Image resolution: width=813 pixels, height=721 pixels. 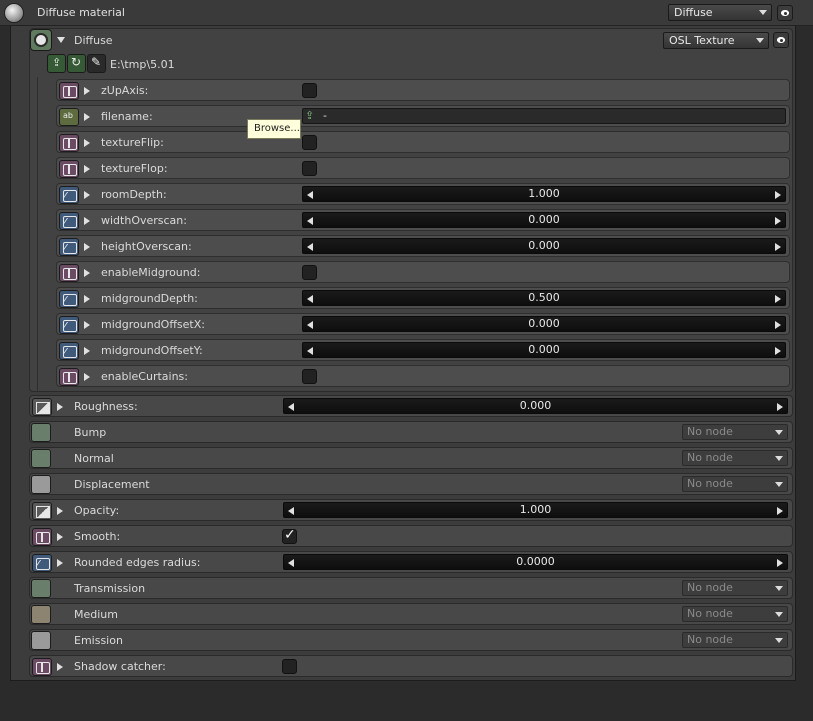 What do you see at coordinates (61, 40) in the screenshot?
I see `collapse-arrow-icon` at bounding box center [61, 40].